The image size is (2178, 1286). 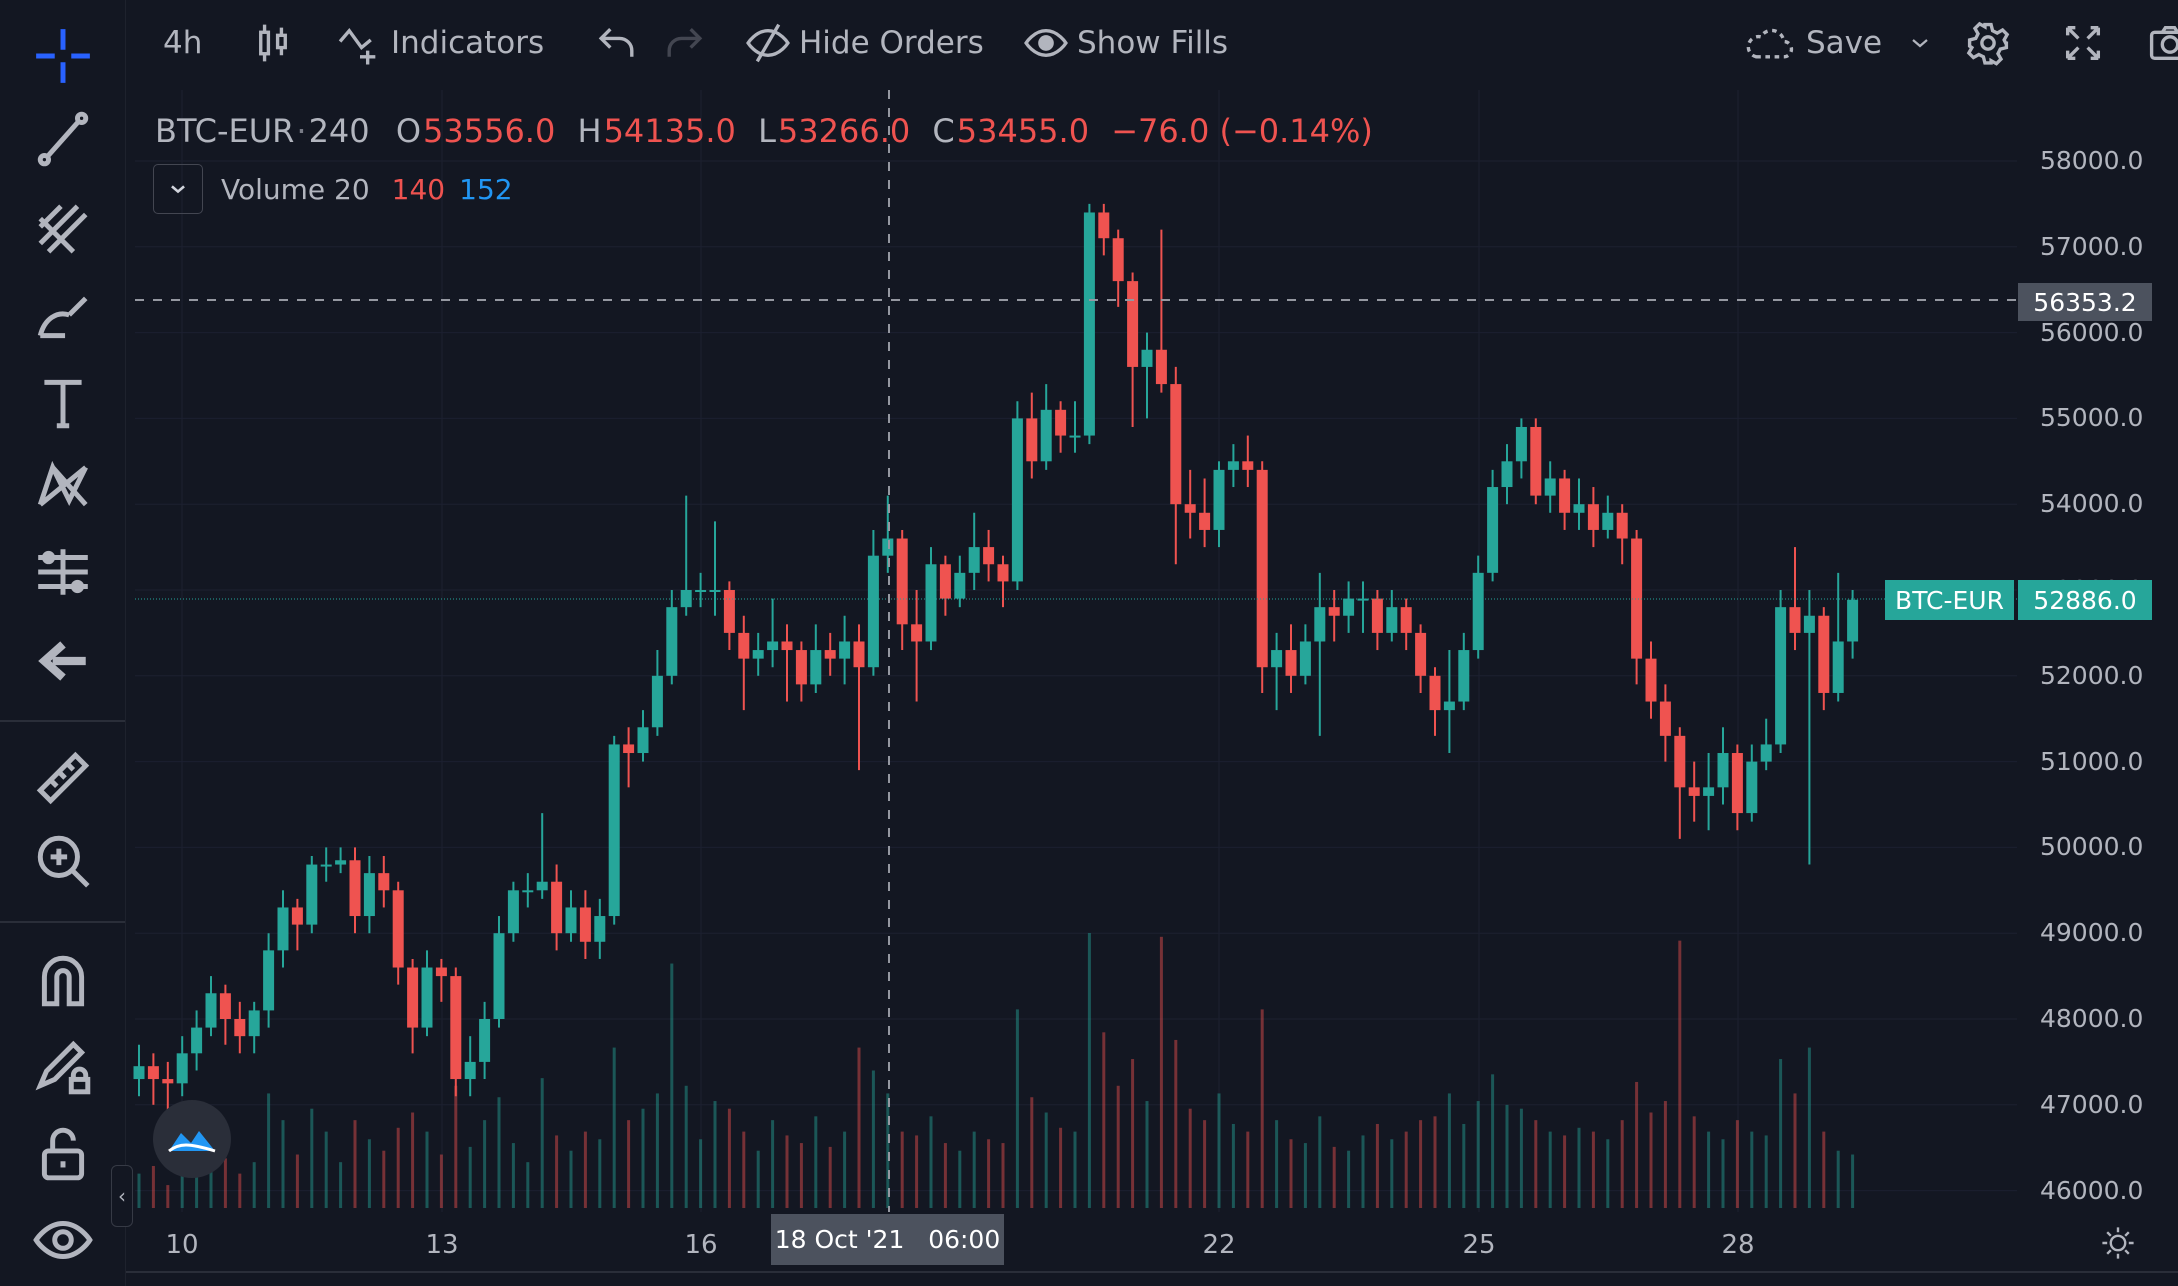 What do you see at coordinates (273, 43) in the screenshot?
I see `chart-type-button` at bounding box center [273, 43].